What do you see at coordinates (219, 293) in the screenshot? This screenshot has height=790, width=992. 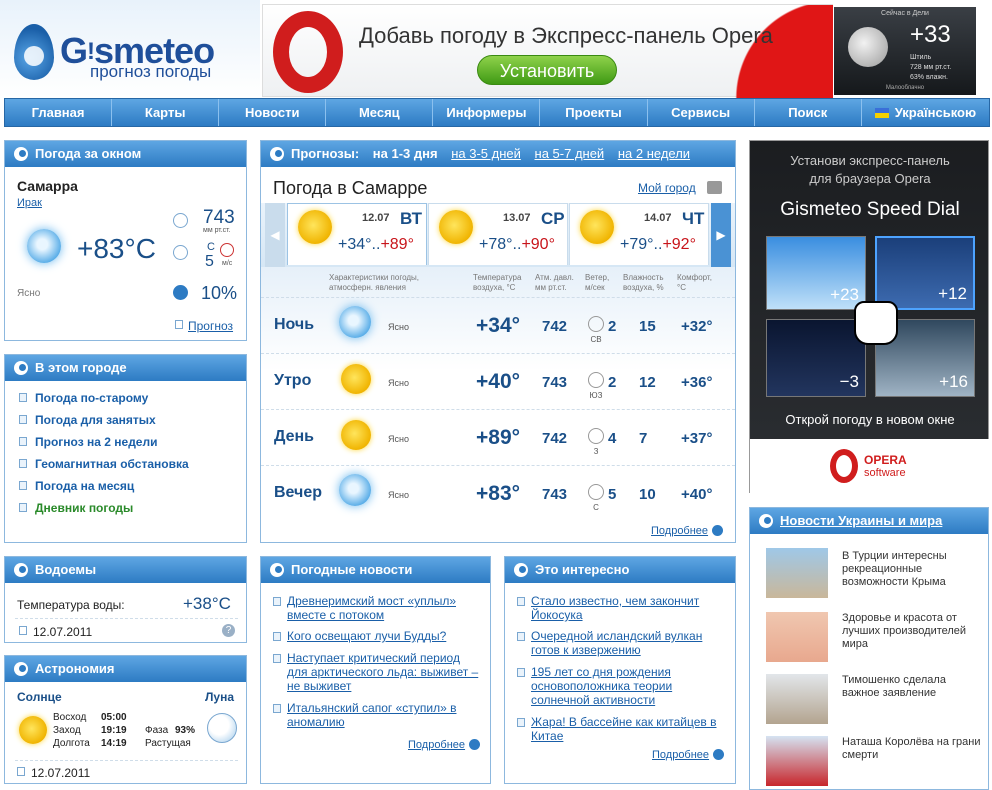 I see `humidity-value: 10%` at bounding box center [219, 293].